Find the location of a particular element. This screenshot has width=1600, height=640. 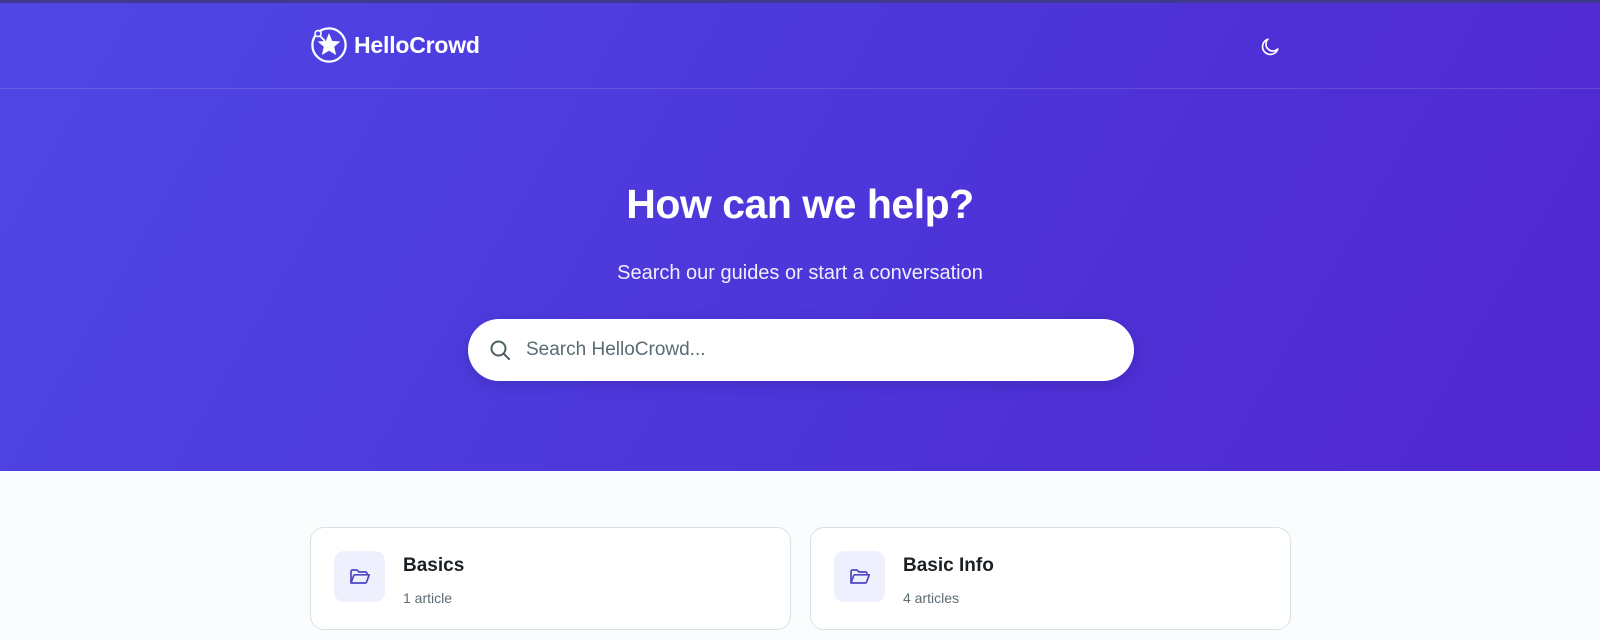

category-card-basic-info: Basic Info 4 articles is located at coordinates (1050, 578).